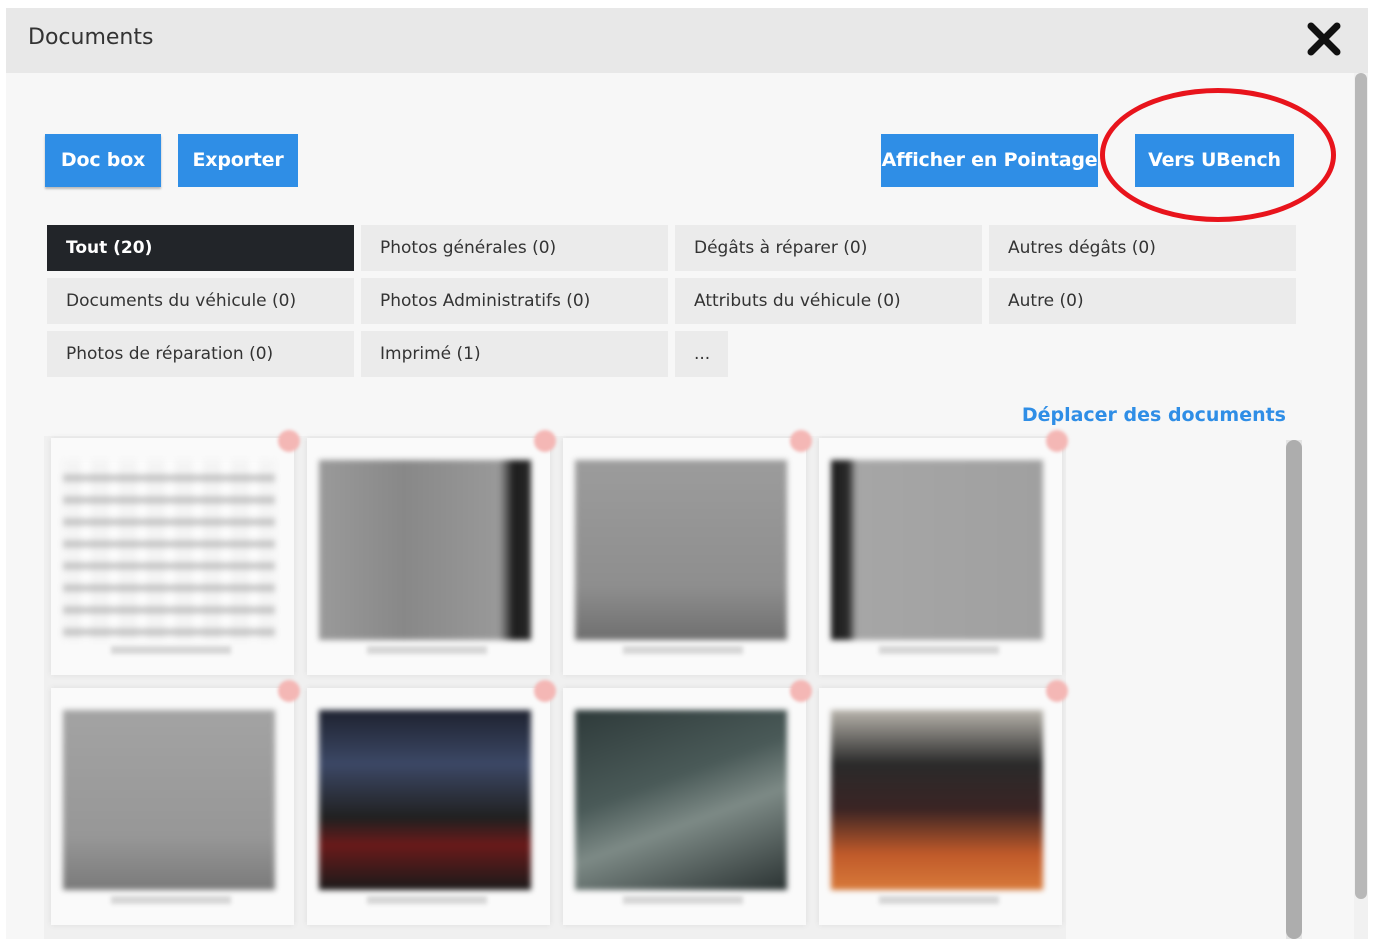 This screenshot has height=939, width=1373. What do you see at coordinates (1361, 486) in the screenshot?
I see `modal-scrollbar-thumb` at bounding box center [1361, 486].